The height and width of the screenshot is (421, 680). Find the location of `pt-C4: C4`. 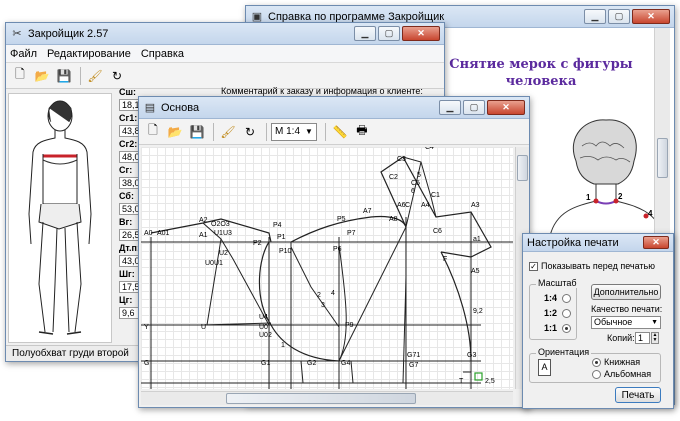

pt-C4: C4 is located at coordinates (429, 149).